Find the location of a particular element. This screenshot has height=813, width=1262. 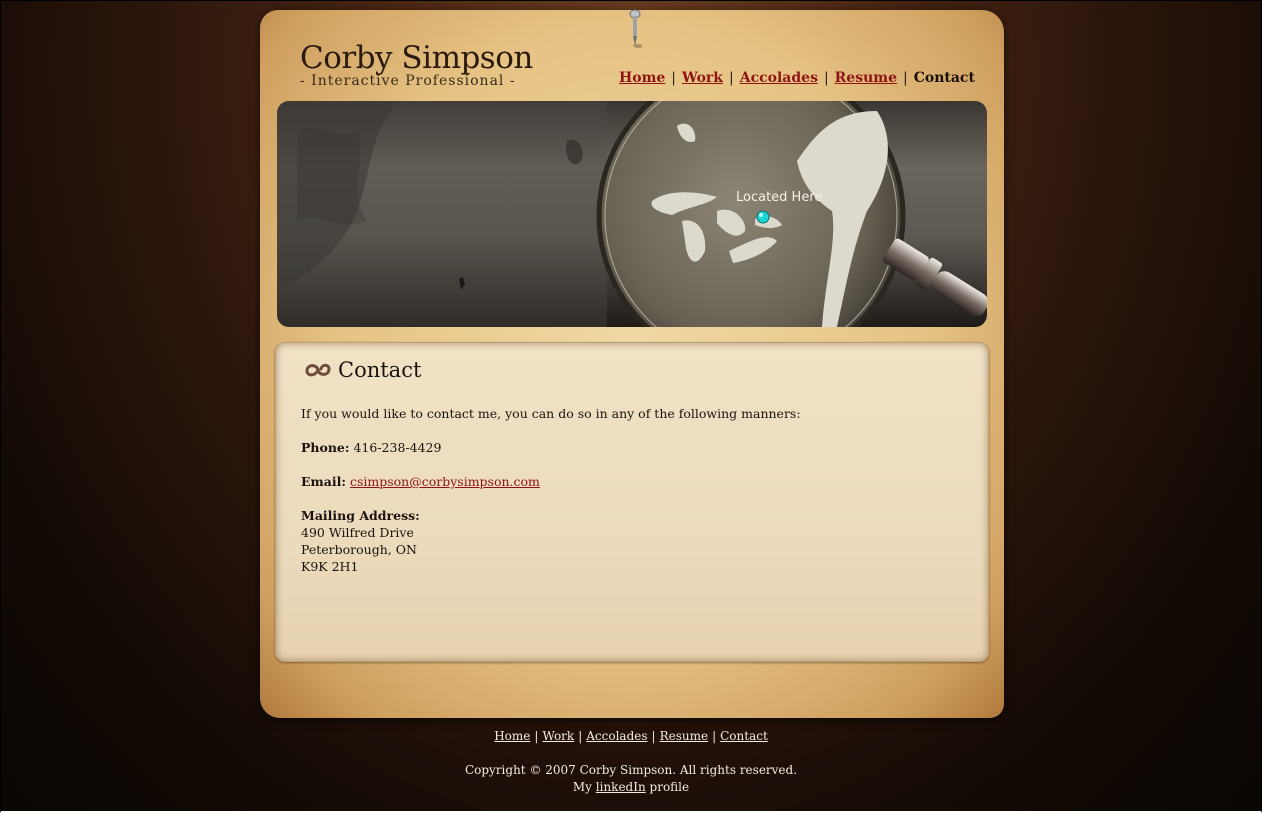

footer-link-home: Home is located at coordinates (512, 736).